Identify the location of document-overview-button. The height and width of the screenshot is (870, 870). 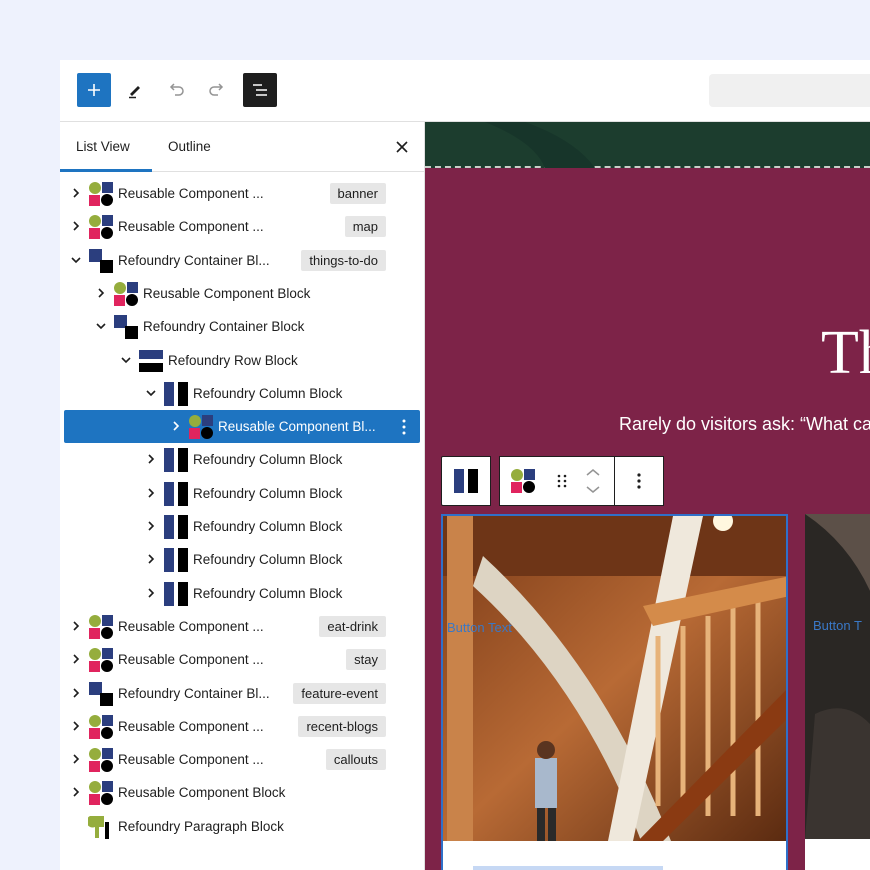
(260, 90).